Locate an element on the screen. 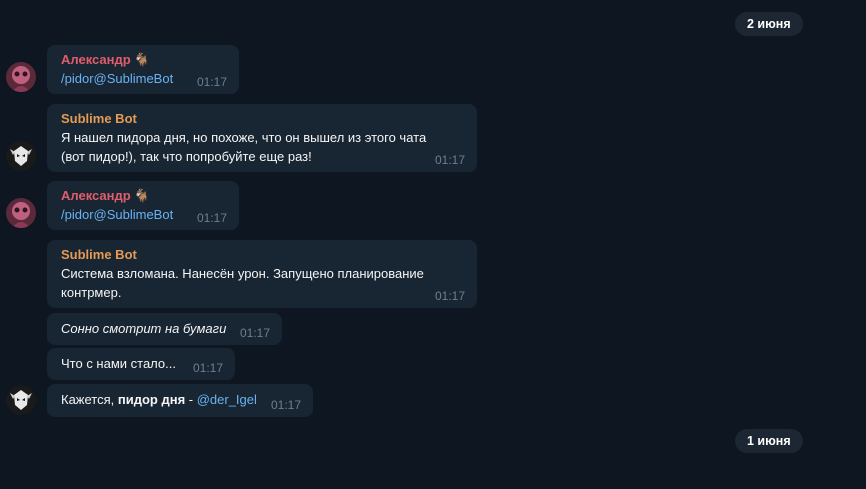 This screenshot has height=489, width=866. user-mention-link: @der_Igel is located at coordinates (227, 399).